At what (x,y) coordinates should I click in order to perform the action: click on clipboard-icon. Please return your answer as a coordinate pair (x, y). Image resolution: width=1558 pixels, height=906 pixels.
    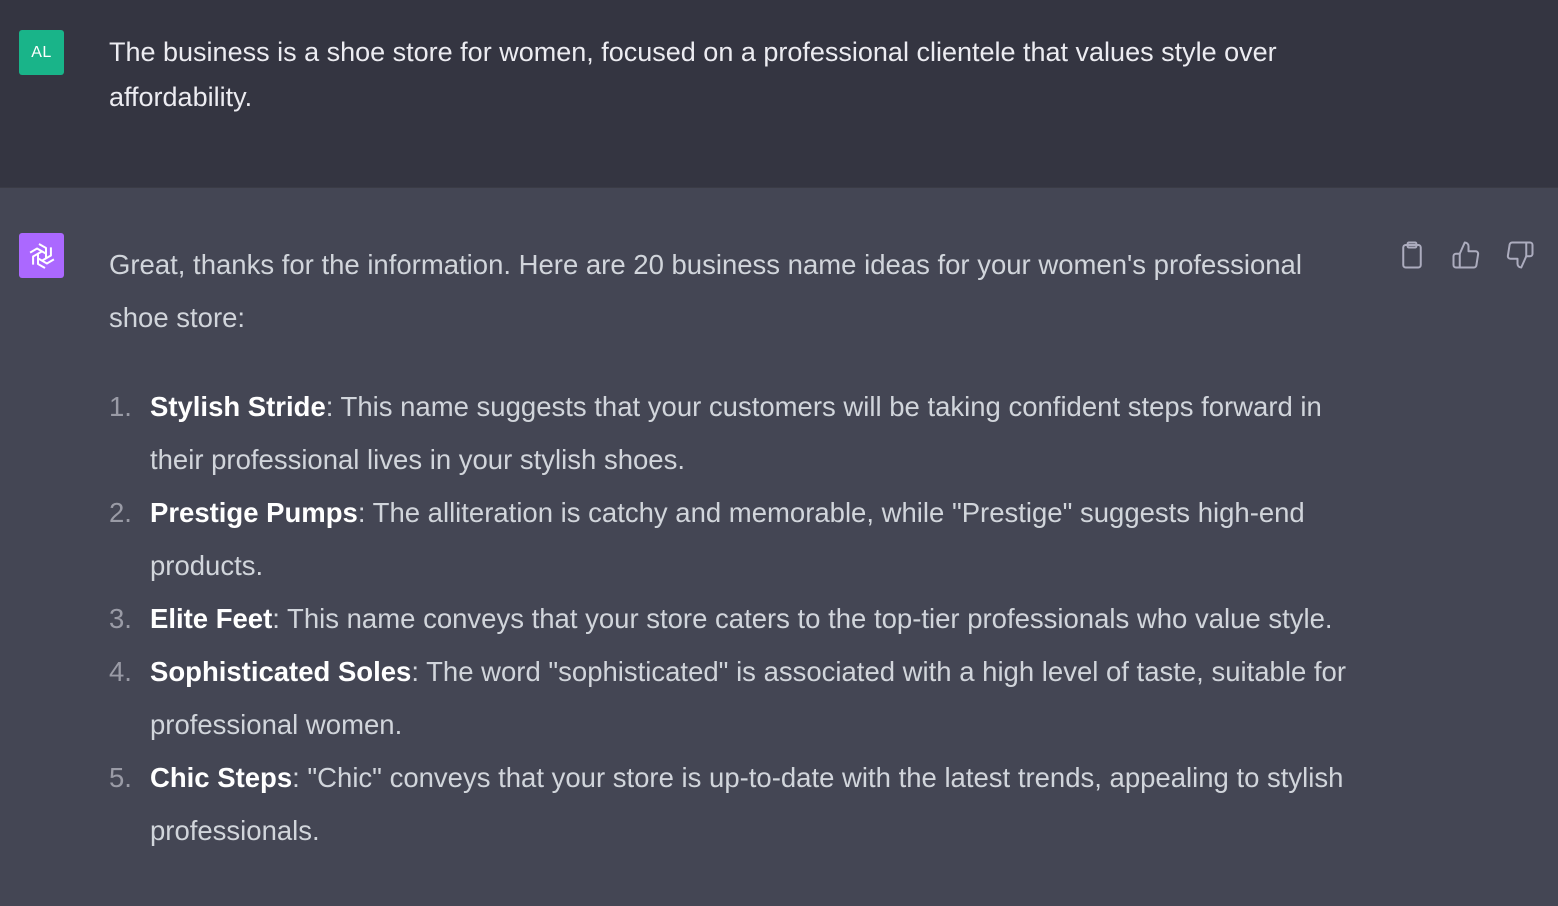
    Looking at the image, I should click on (1412, 255).